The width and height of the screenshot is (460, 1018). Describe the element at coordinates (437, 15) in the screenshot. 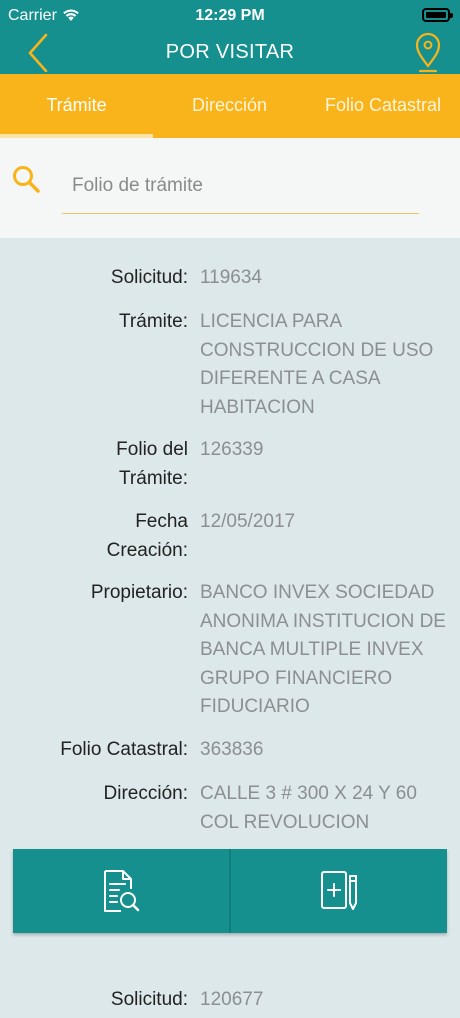

I see `battery-icon` at that location.